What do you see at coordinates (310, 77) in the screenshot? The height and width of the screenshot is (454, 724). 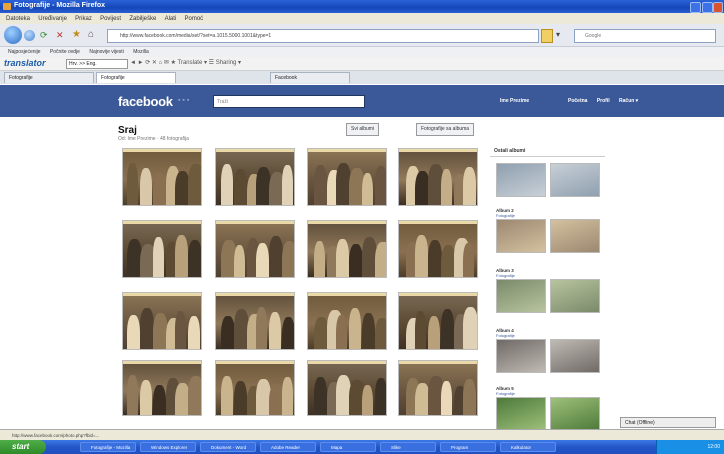 I see `tab-3: Facebook` at bounding box center [310, 77].